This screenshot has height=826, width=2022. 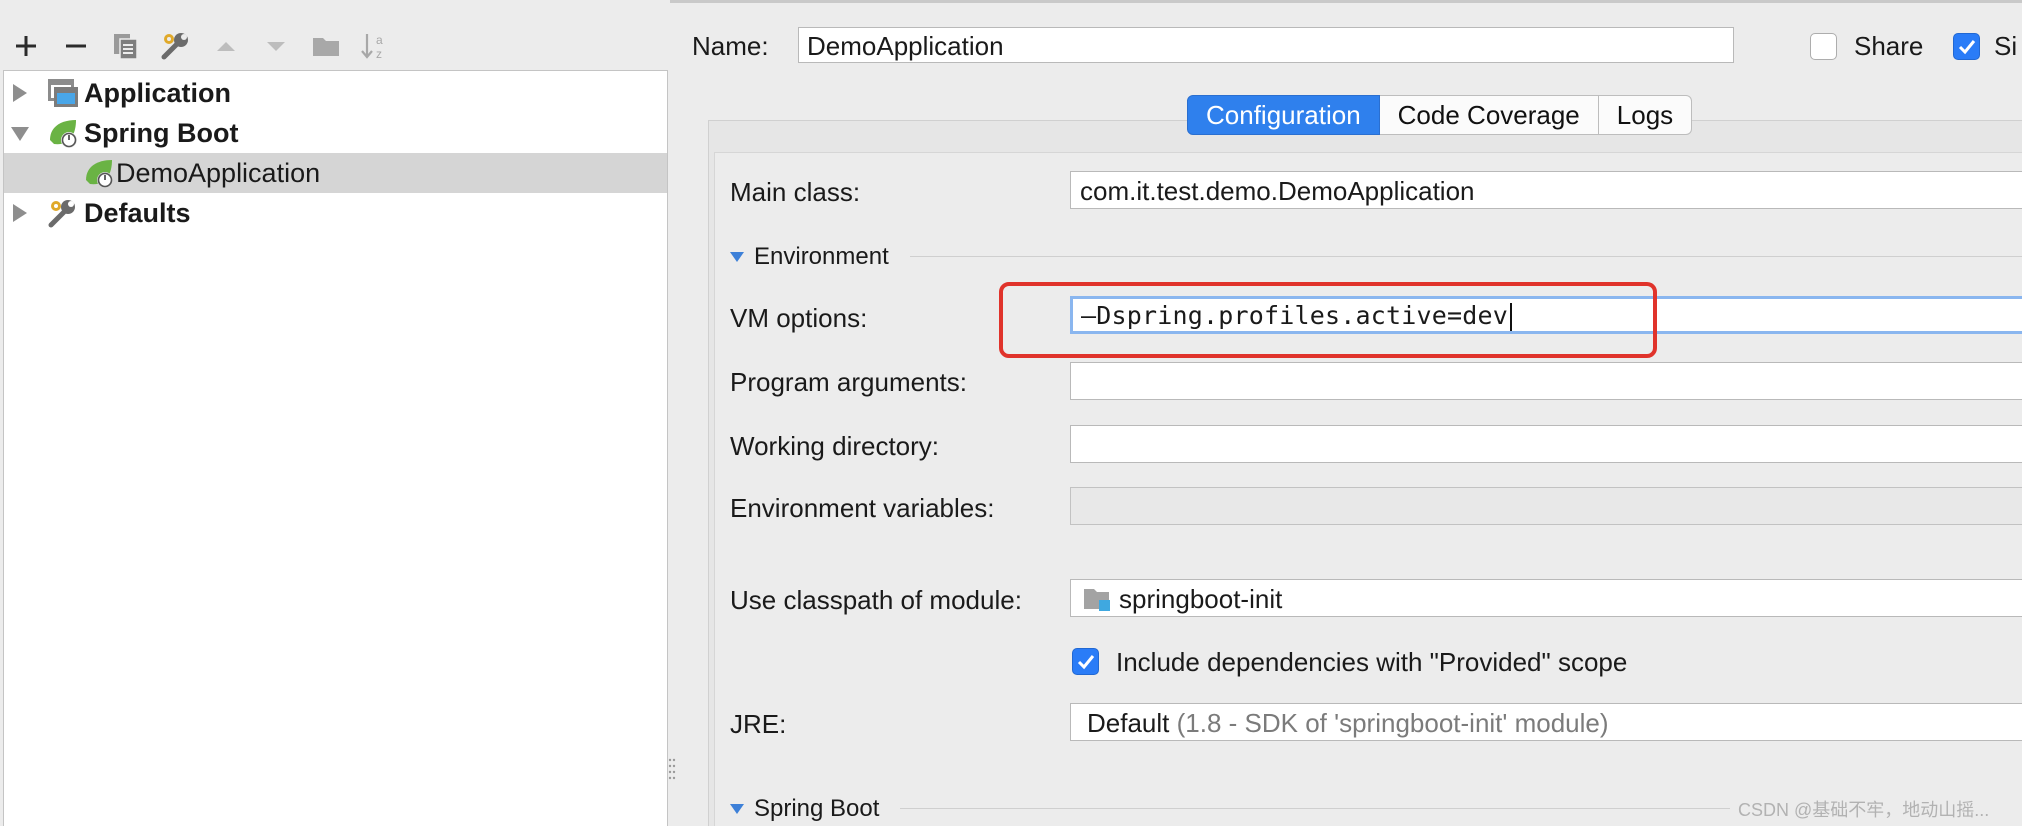 I want to click on tab-configuration: Configuration, so click(x=1283, y=115).